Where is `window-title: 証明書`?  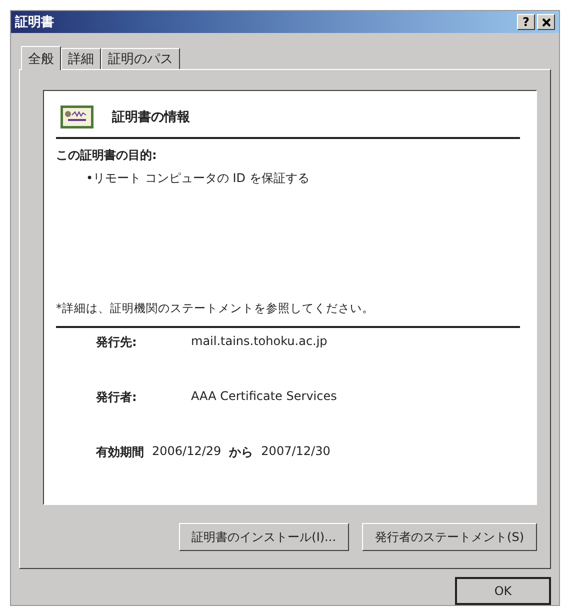
window-title: 証明書 is located at coordinates (35, 22).